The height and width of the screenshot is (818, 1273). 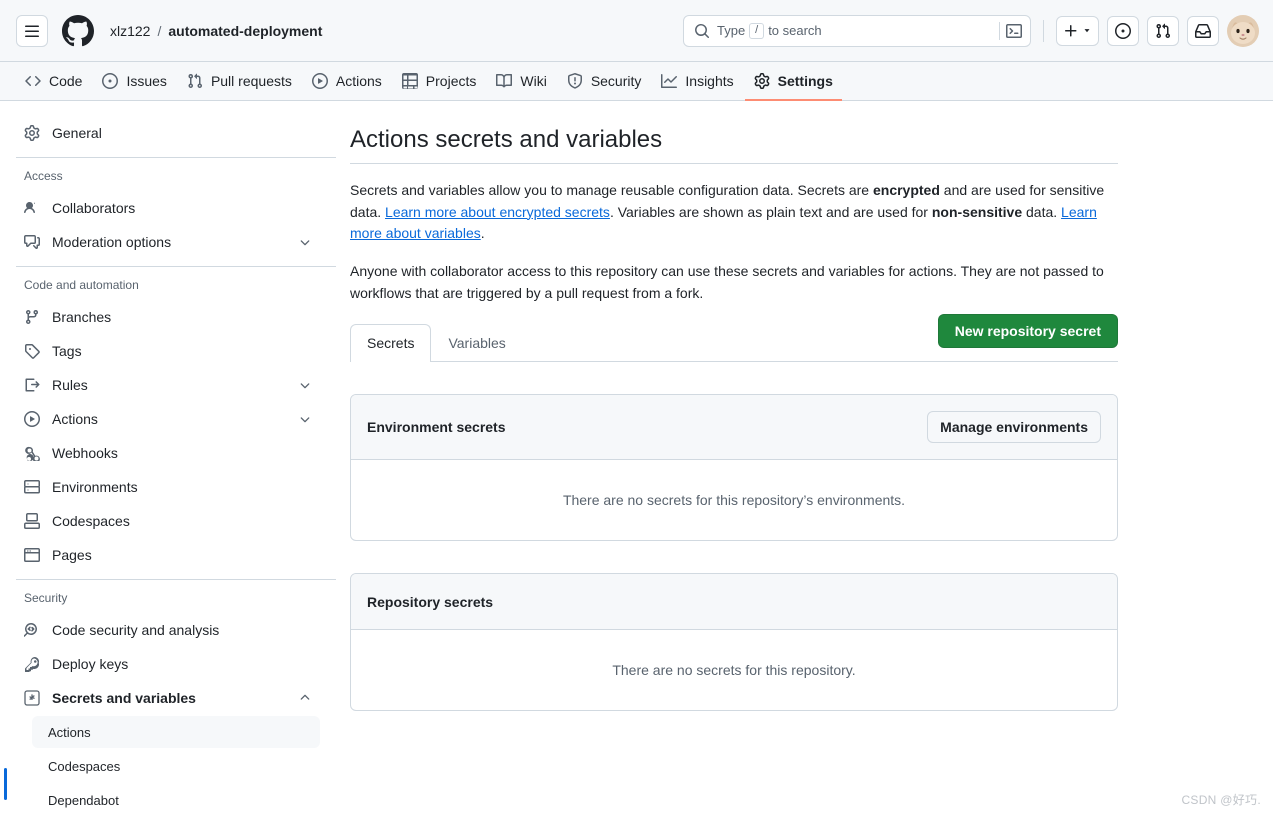 I want to click on intro-text-4: data., so click(x=1042, y=211).